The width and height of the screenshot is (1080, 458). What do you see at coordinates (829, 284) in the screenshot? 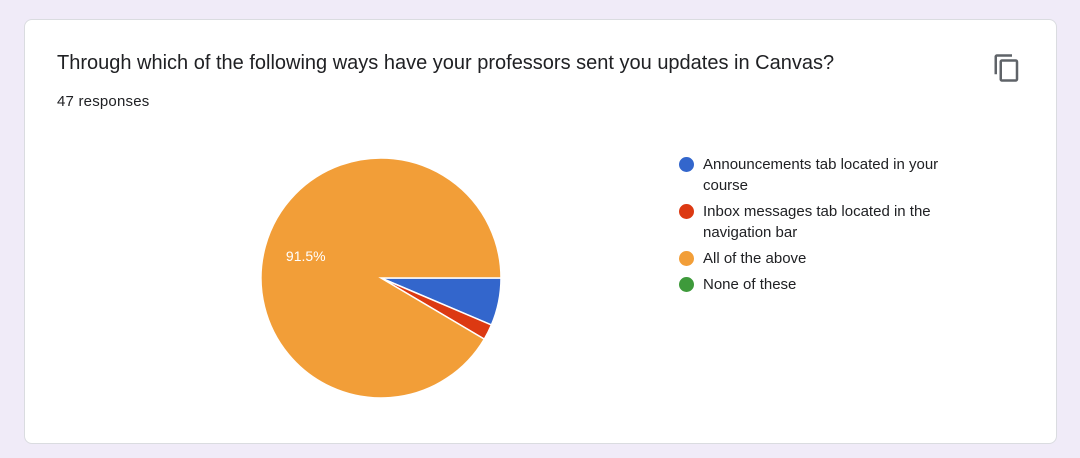
I see `legend-item: None of these` at bounding box center [829, 284].